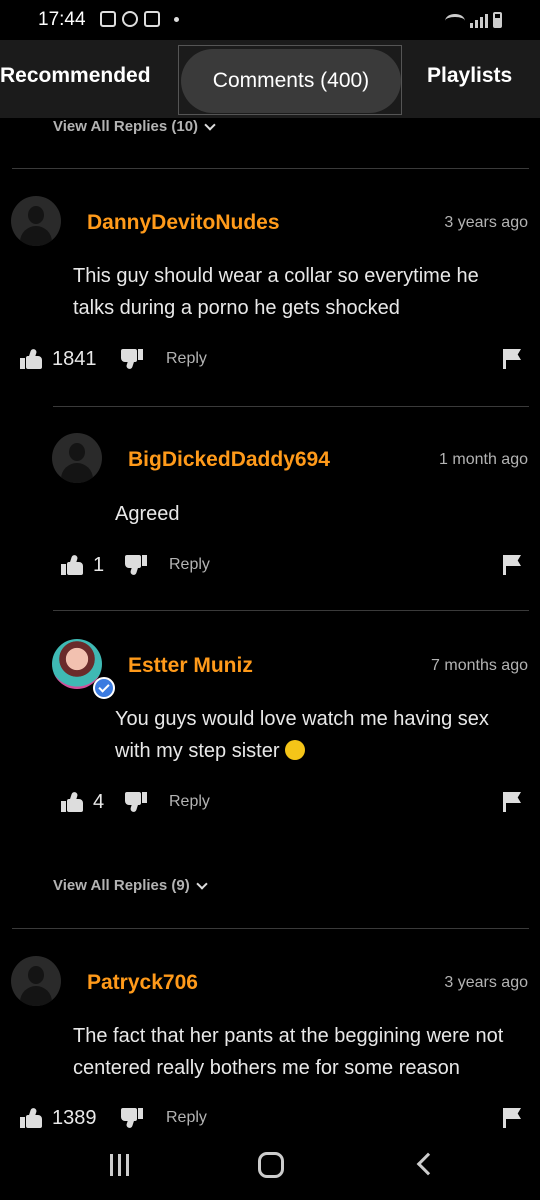  I want to click on like-count: 1, so click(99, 564).